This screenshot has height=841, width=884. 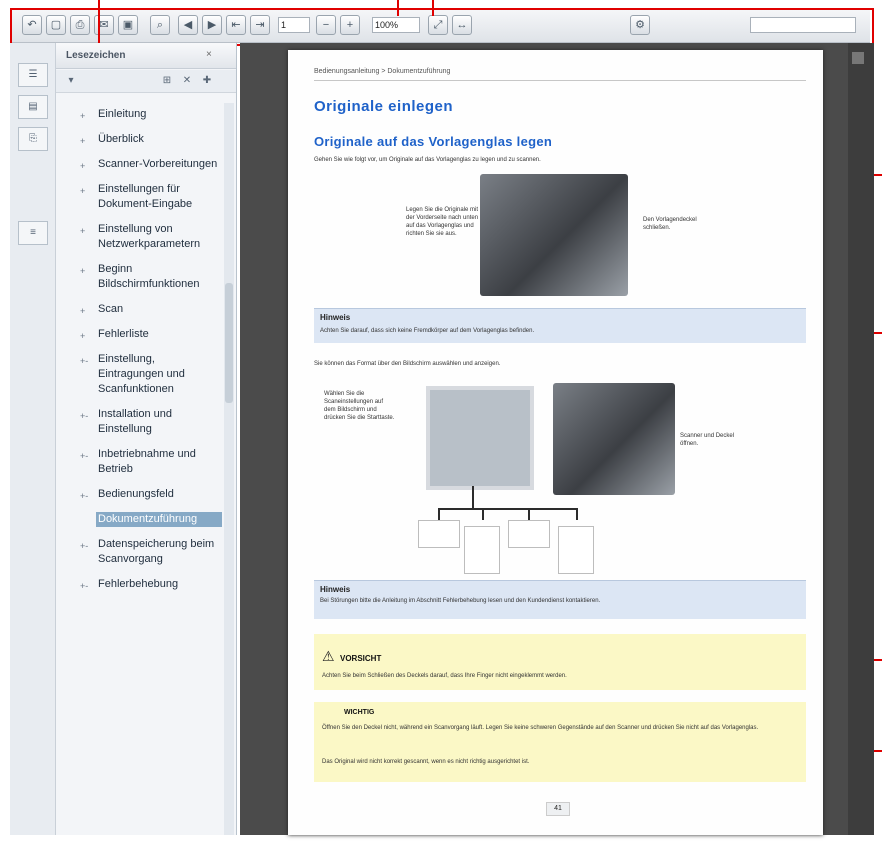 What do you see at coordinates (558, 809) in the screenshot?
I see `page-number: 41` at bounding box center [558, 809].